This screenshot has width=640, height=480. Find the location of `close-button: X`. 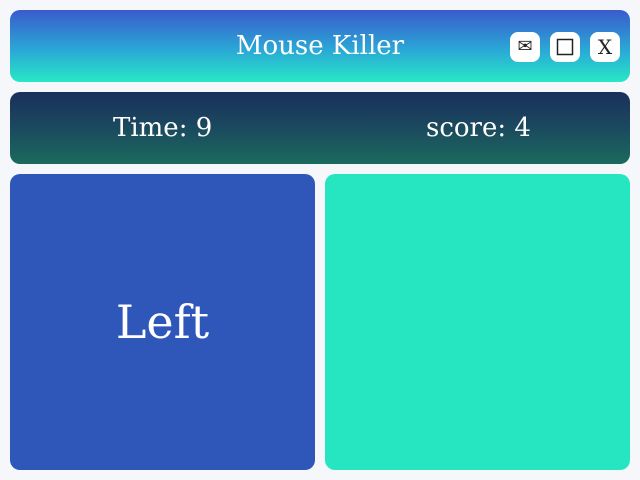

close-button: X is located at coordinates (605, 47).